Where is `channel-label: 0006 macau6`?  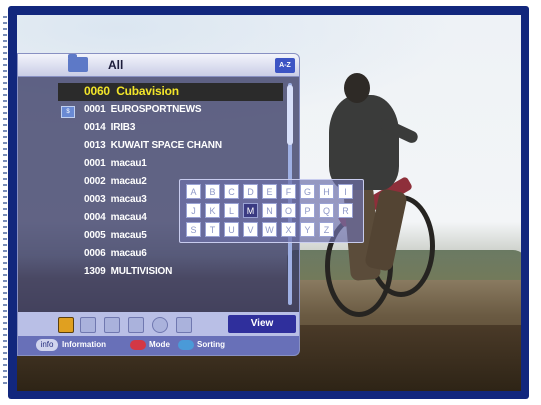 channel-label: 0006 macau6 is located at coordinates (115, 253).